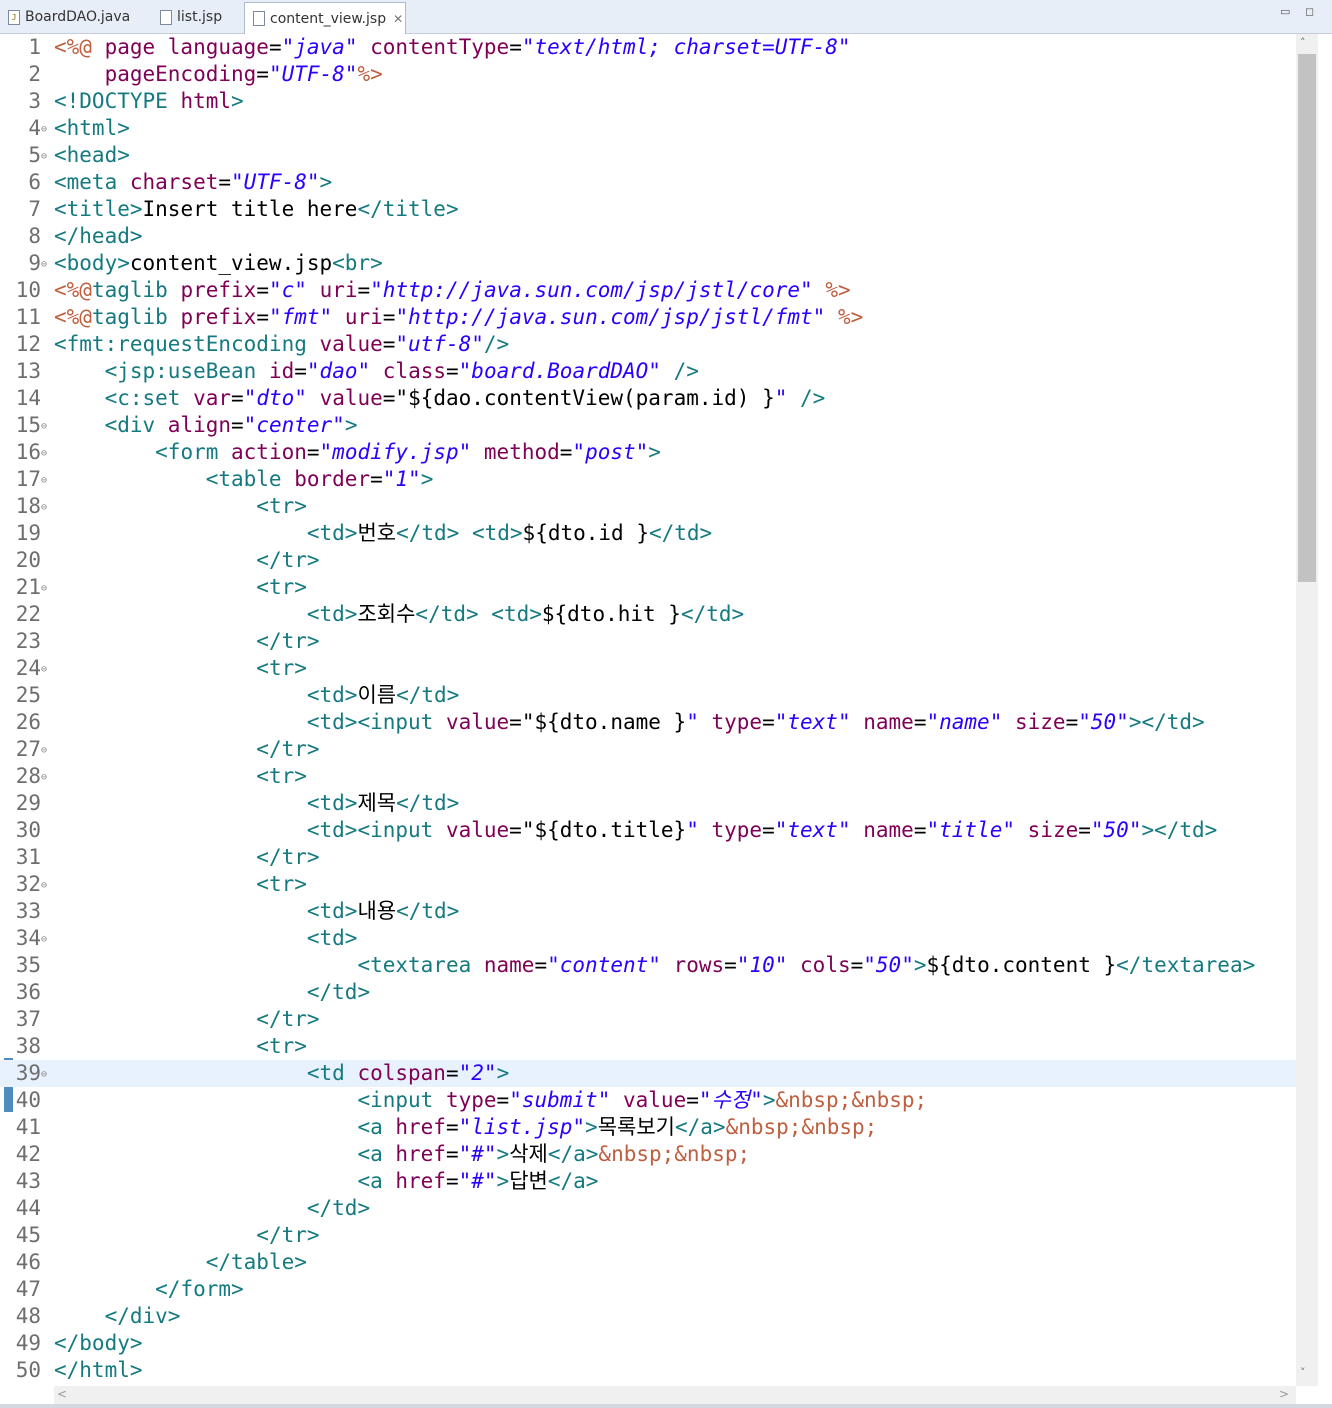 The width and height of the screenshot is (1332, 1408). I want to click on code-line: 29 <td>제목</td>, so click(648, 803).